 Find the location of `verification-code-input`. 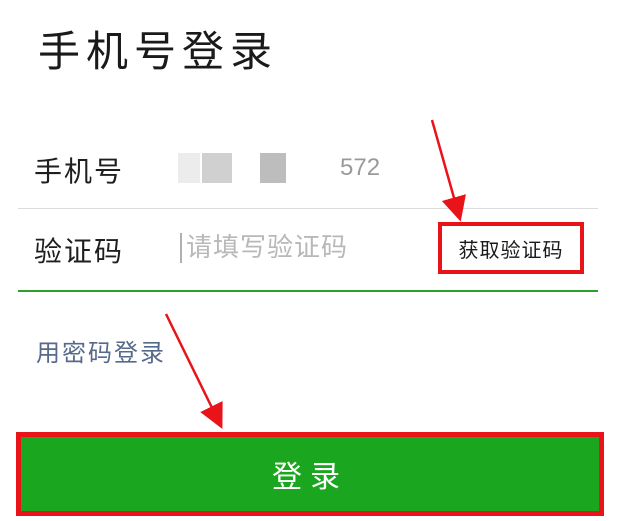

verification-code-input is located at coordinates (301, 248).